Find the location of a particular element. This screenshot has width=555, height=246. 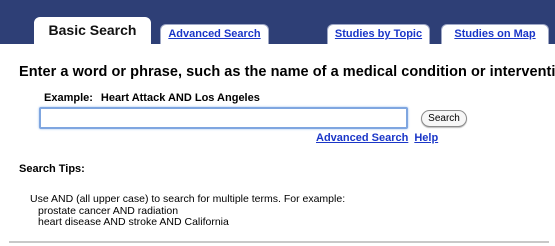

search-example: Example: Heart Attack AND Los Angeles is located at coordinates (152, 98).